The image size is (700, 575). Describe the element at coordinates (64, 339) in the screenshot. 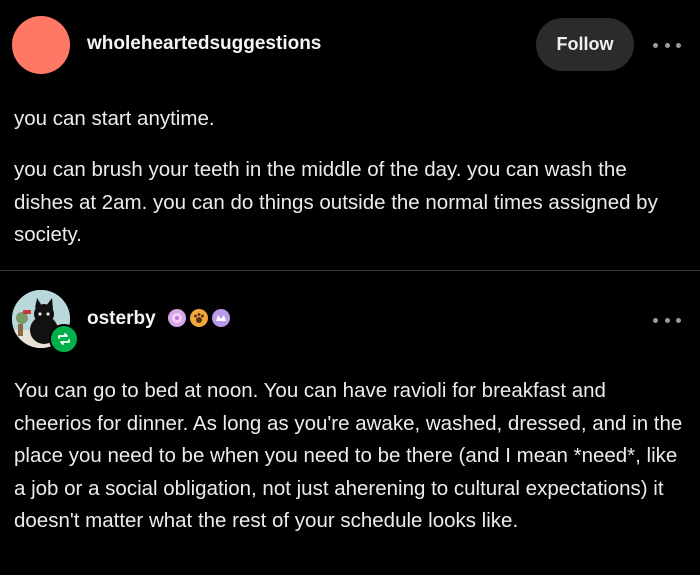

I see `reblog-icon` at that location.